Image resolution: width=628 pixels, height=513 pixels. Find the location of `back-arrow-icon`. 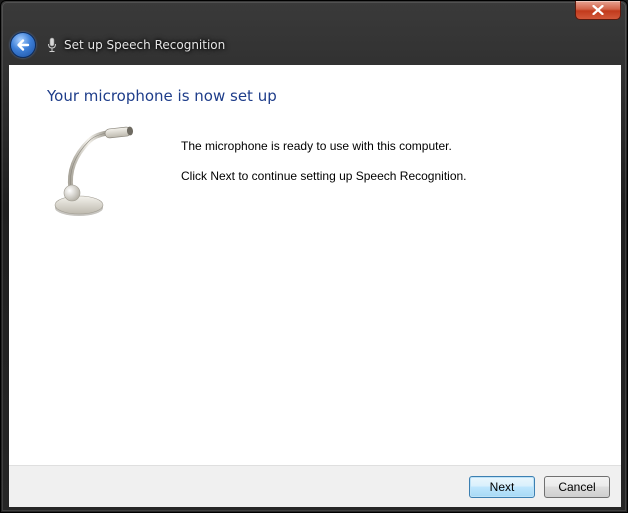

back-arrow-icon is located at coordinates (23, 45).